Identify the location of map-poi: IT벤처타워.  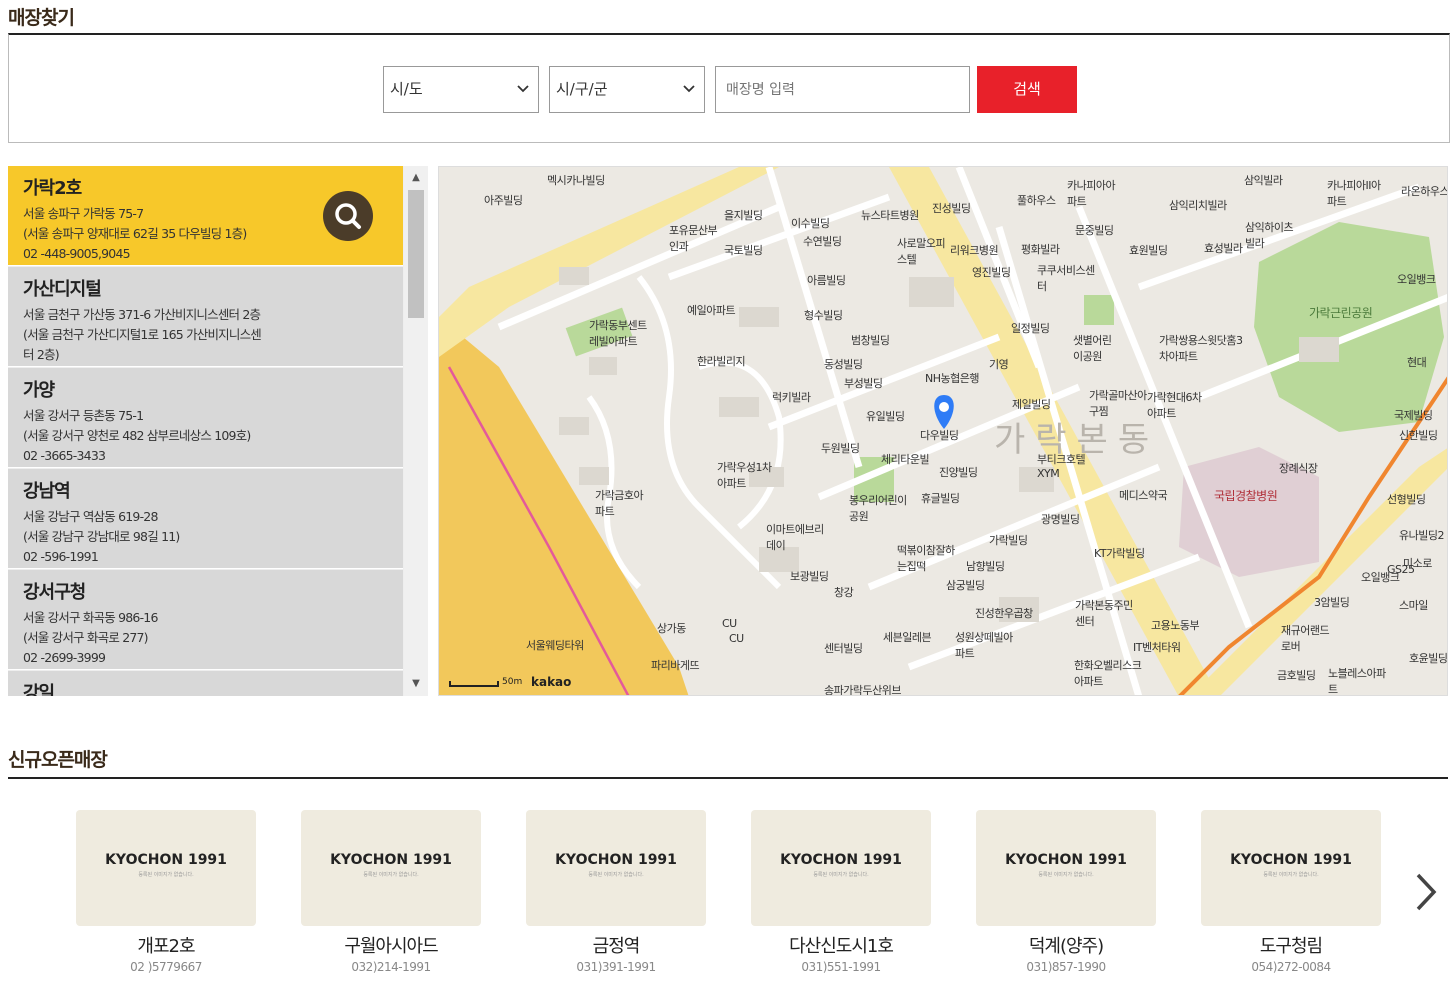
(1157, 647).